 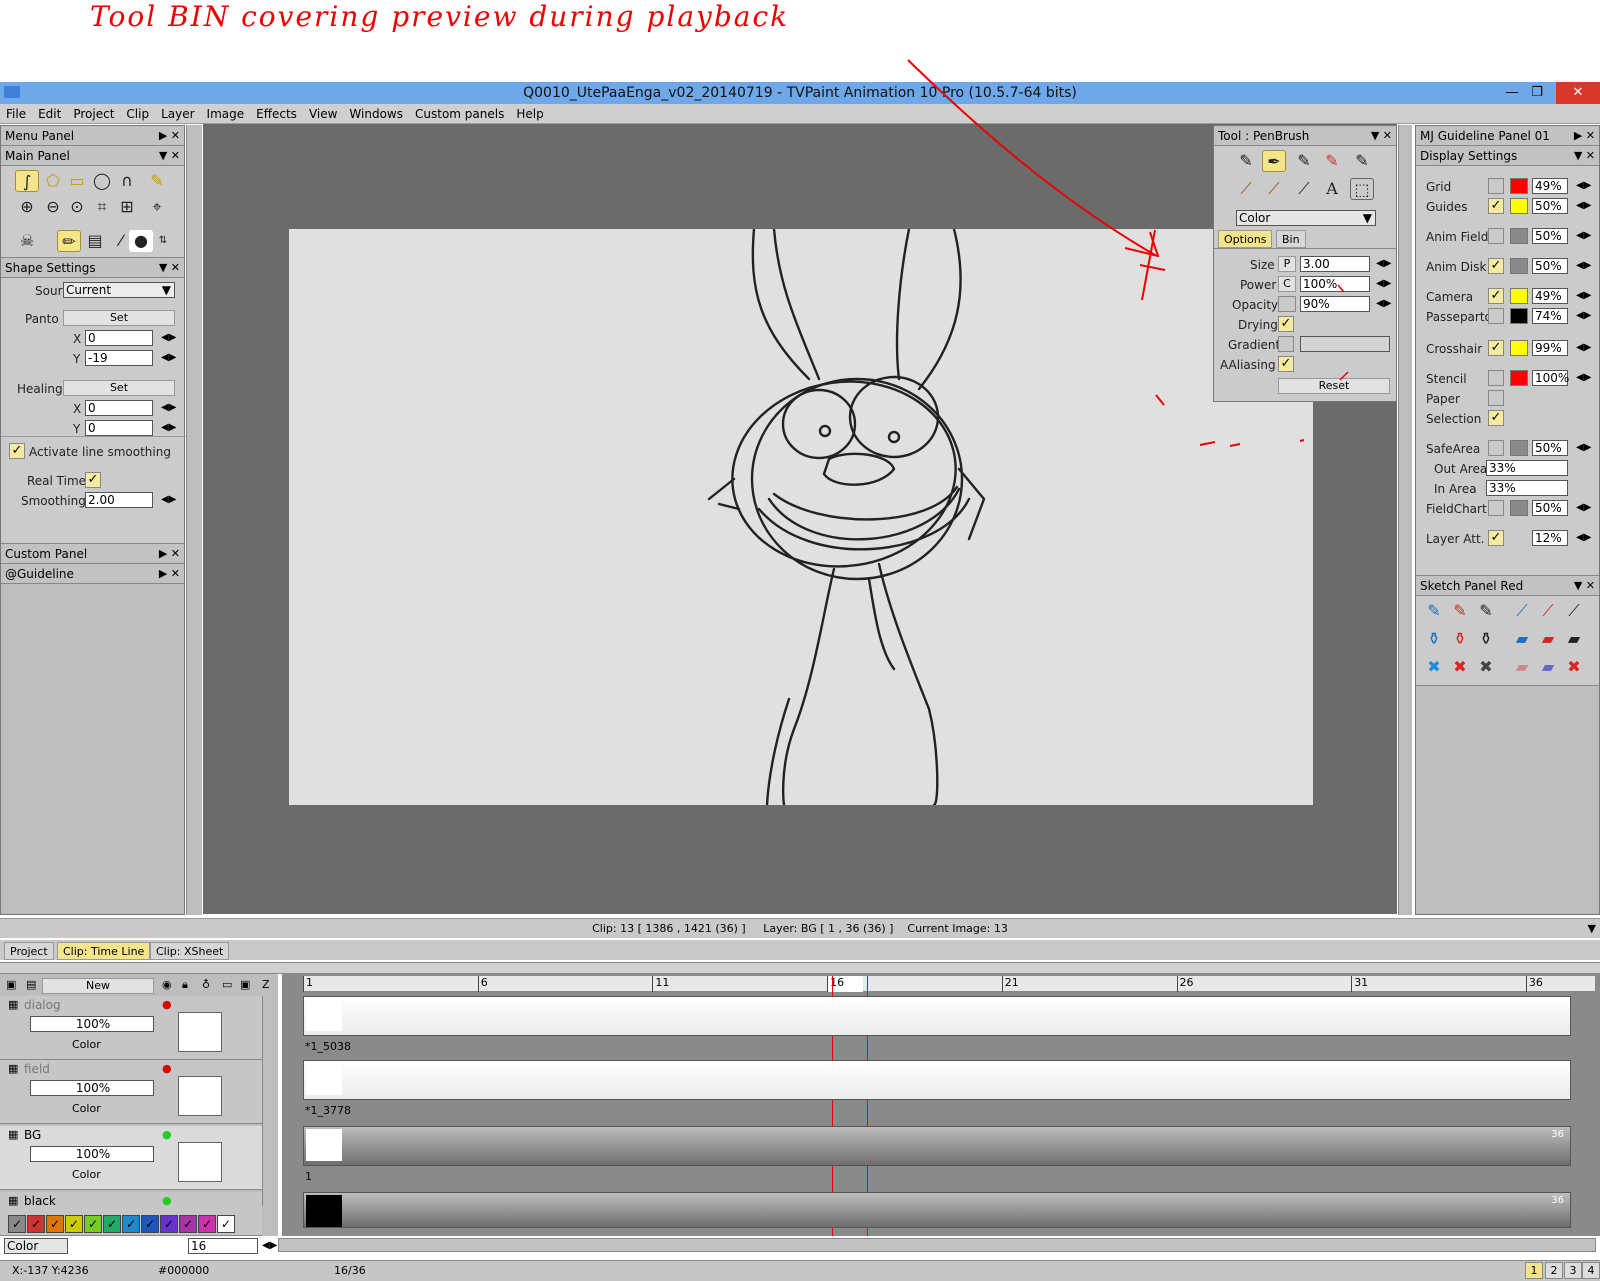 I want to click on pencil-preset-icon: ✎, so click(x=1246, y=161).